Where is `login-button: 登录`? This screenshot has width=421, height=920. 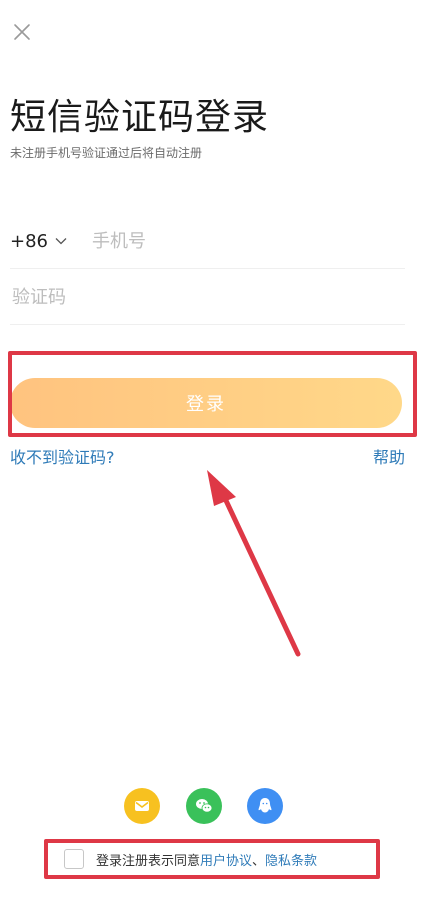
login-button: 登录 is located at coordinates (206, 403).